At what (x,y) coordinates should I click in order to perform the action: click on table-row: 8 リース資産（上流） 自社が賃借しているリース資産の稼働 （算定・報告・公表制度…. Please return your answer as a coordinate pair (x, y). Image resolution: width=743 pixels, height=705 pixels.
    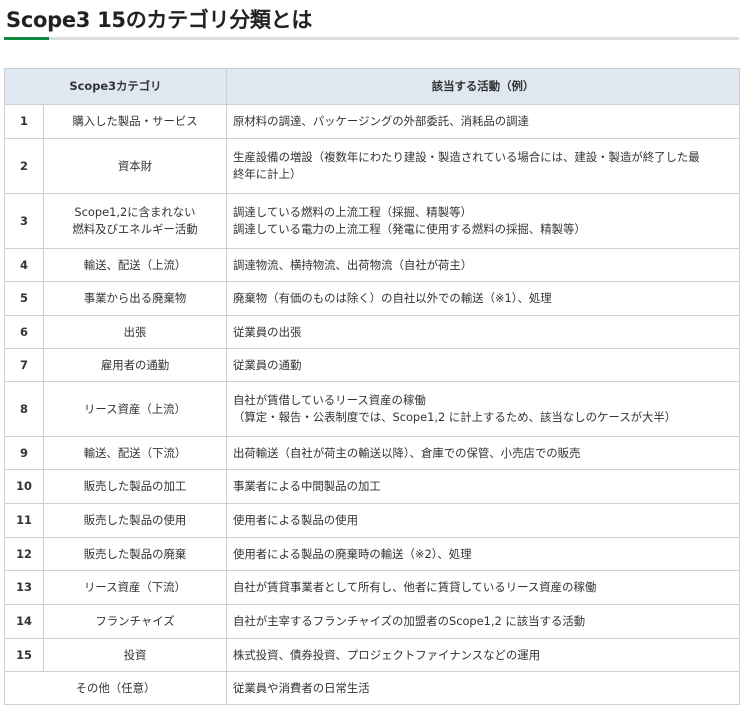
    Looking at the image, I should click on (372, 409).